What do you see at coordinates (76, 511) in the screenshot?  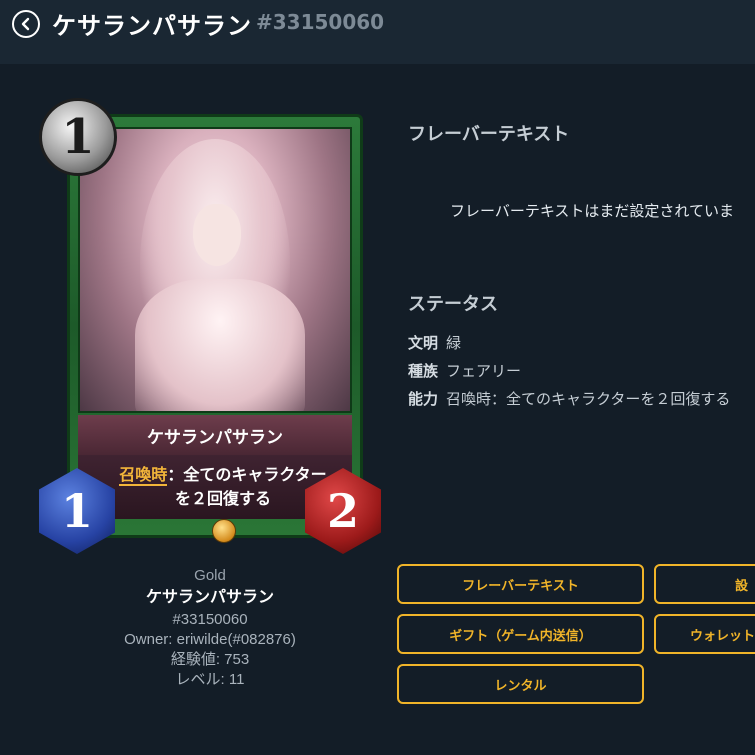 I see `attack-value: 1` at bounding box center [76, 511].